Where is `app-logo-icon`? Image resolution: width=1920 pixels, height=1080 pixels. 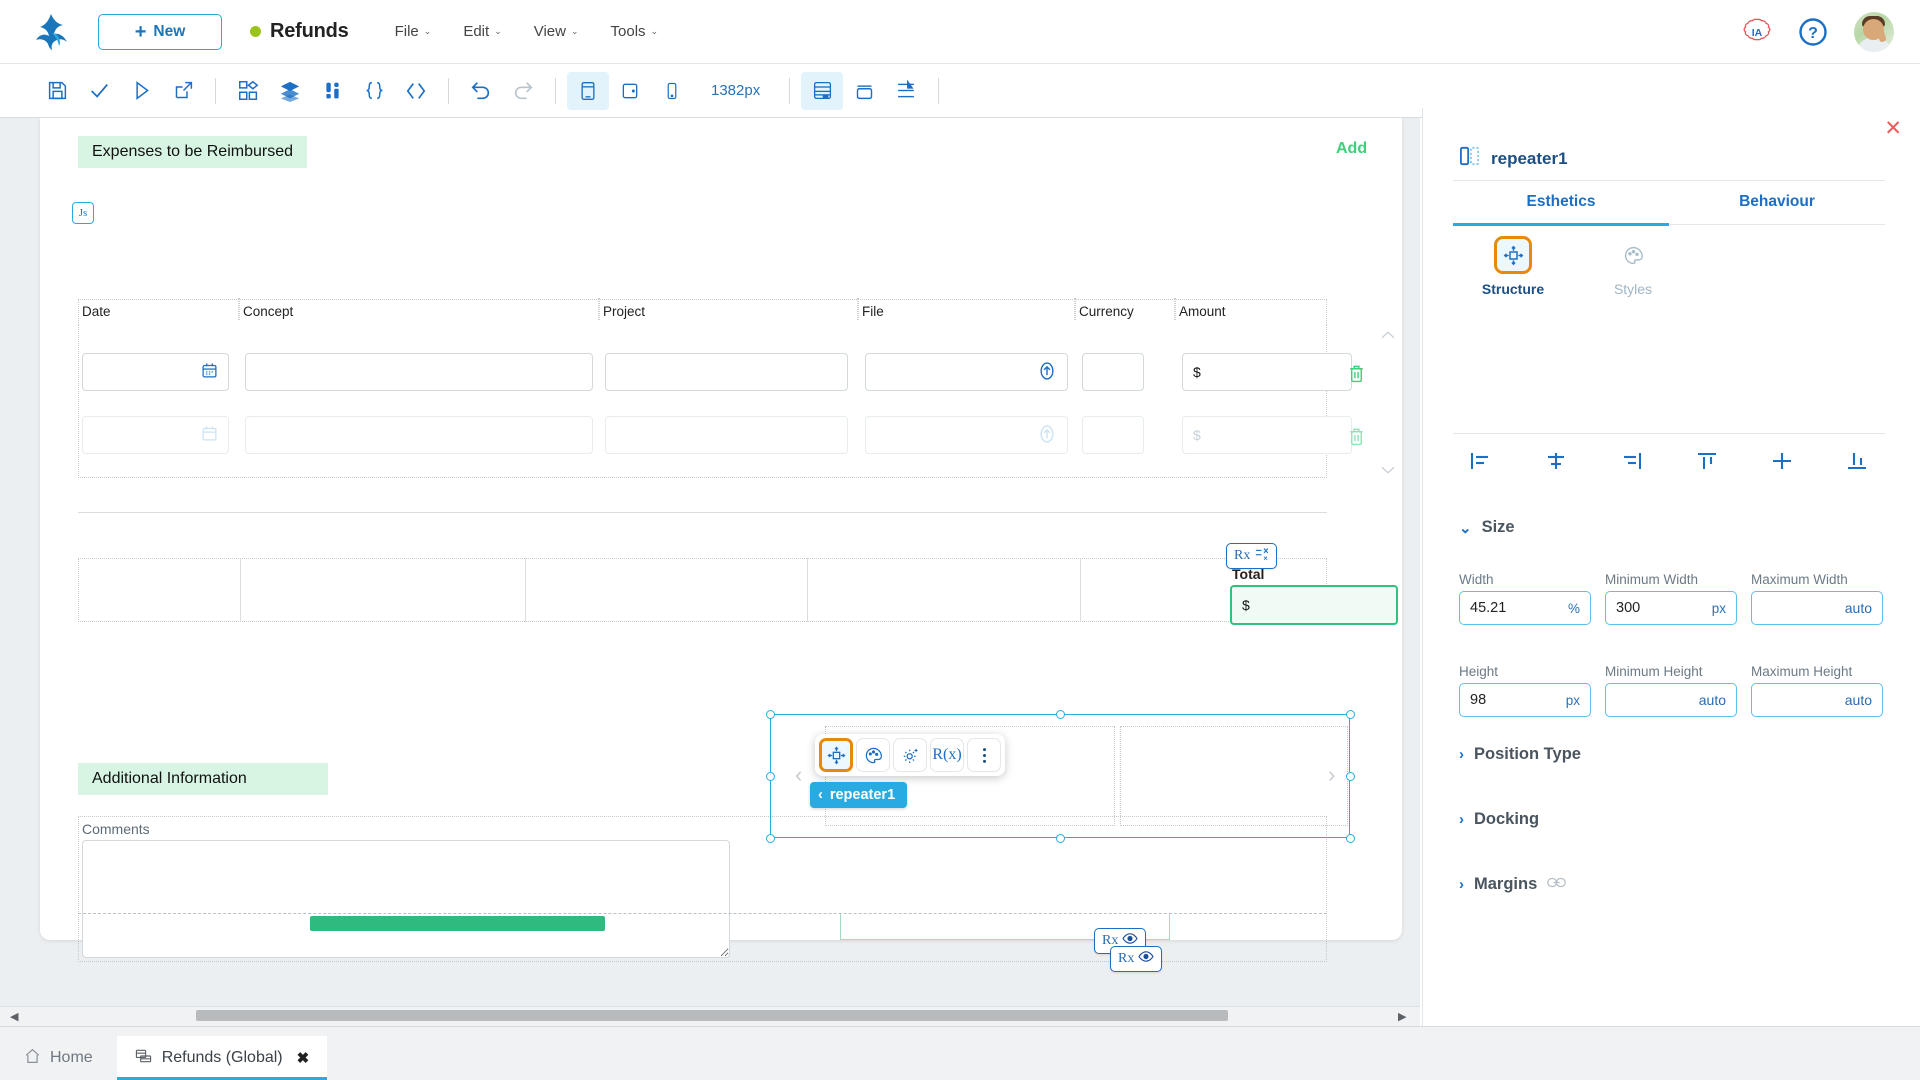
app-logo-icon is located at coordinates (51, 32).